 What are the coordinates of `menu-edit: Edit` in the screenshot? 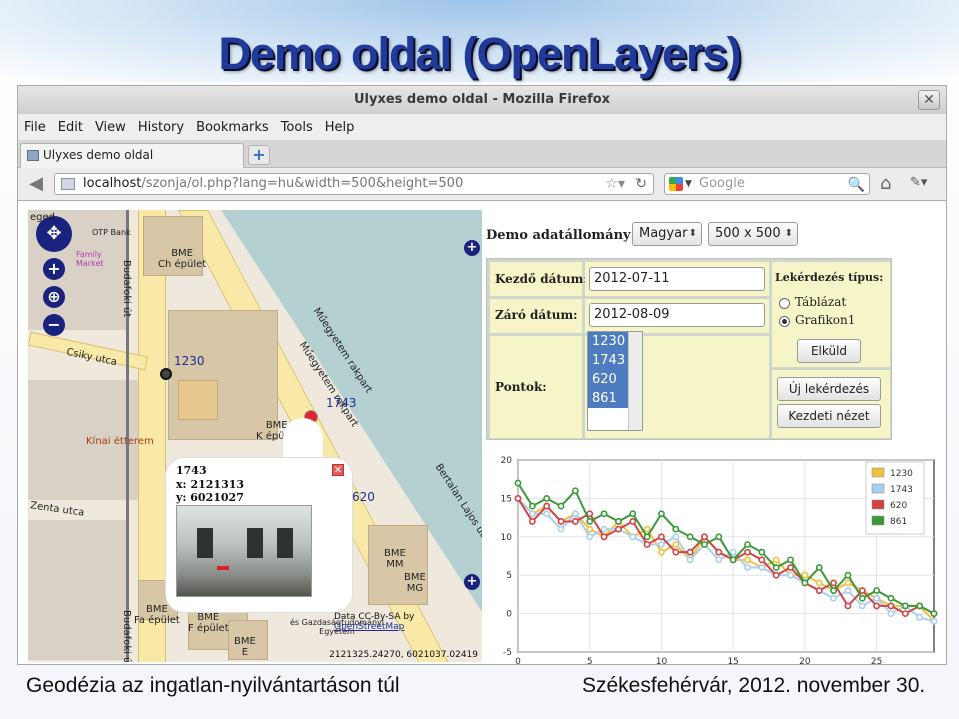 It's located at (70, 127).